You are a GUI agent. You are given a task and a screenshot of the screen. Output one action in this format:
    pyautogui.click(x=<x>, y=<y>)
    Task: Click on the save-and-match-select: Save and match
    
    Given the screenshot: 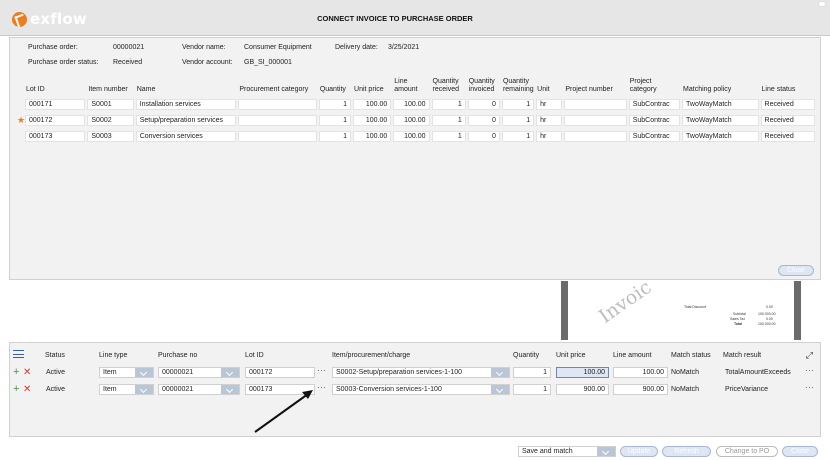 What is the action you would take?
    pyautogui.click(x=567, y=451)
    